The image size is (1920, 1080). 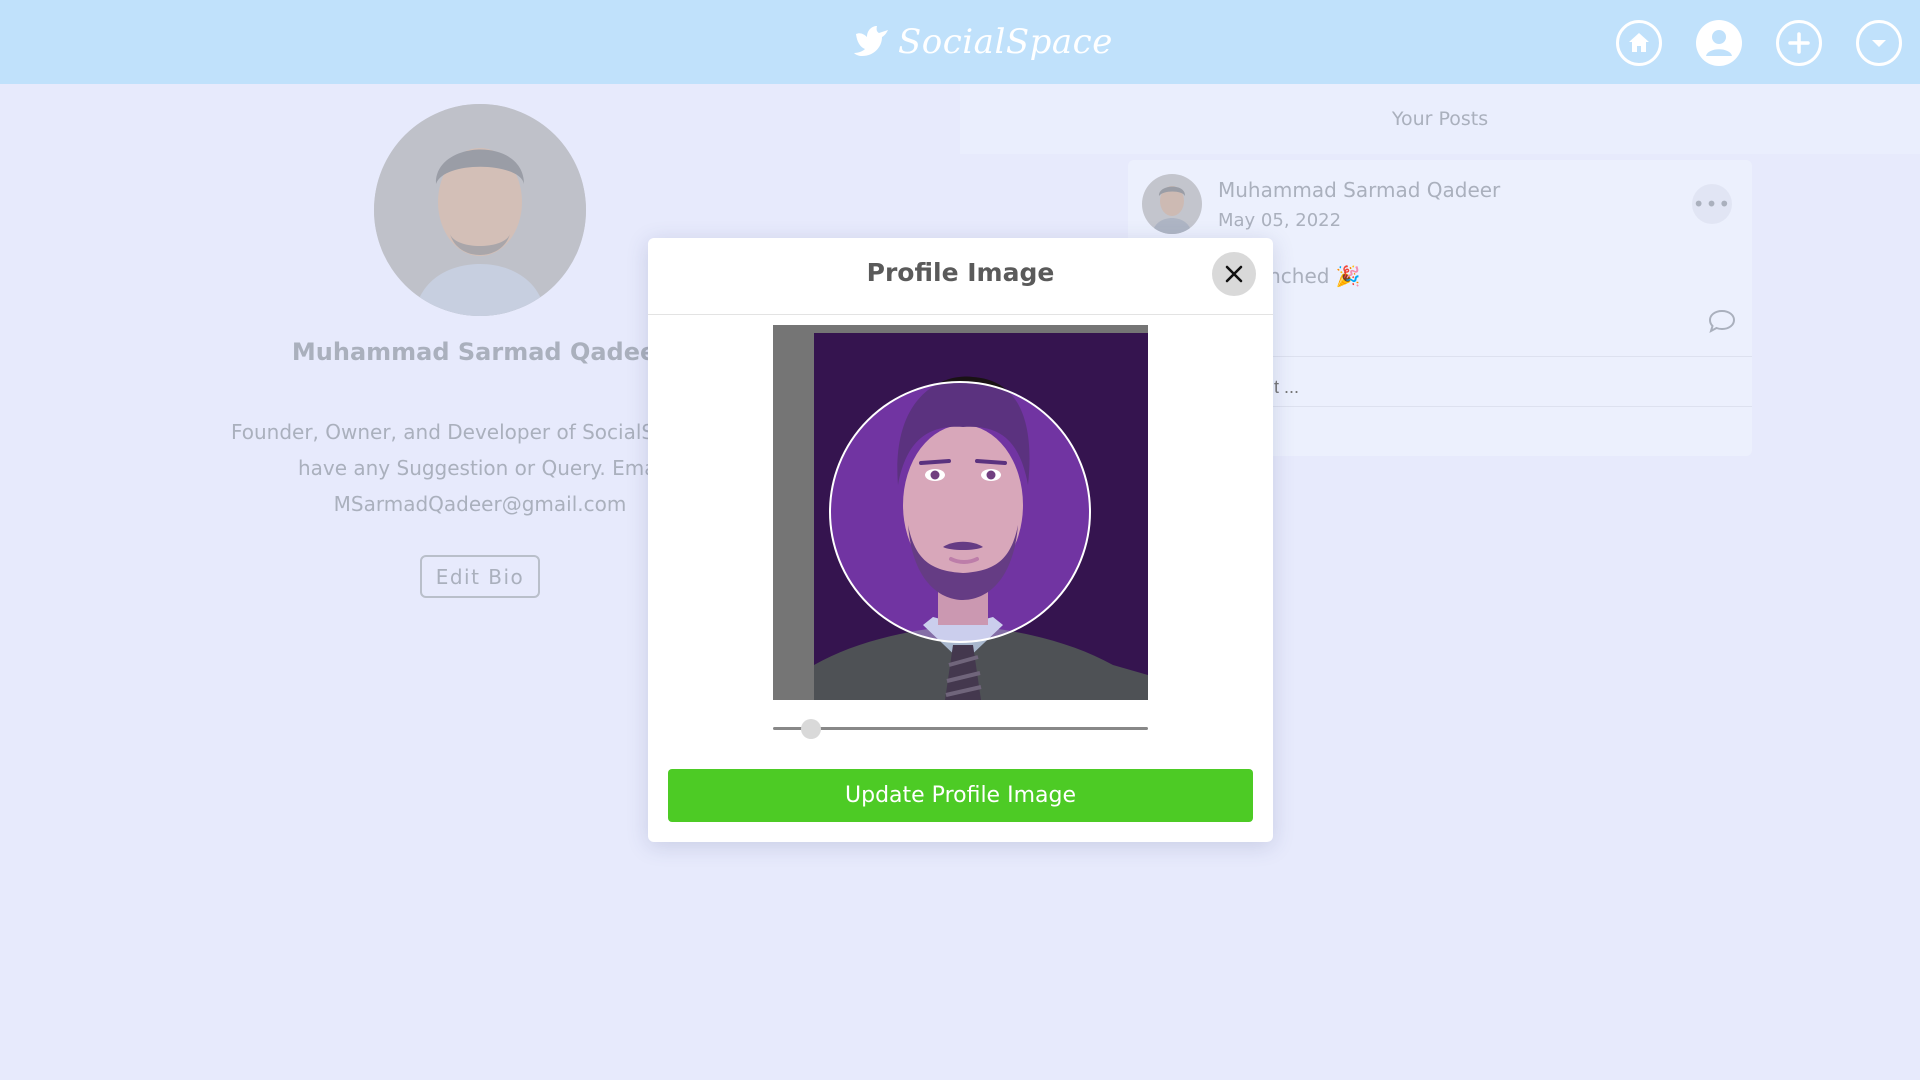 I want to click on close-icon, so click(x=1234, y=274).